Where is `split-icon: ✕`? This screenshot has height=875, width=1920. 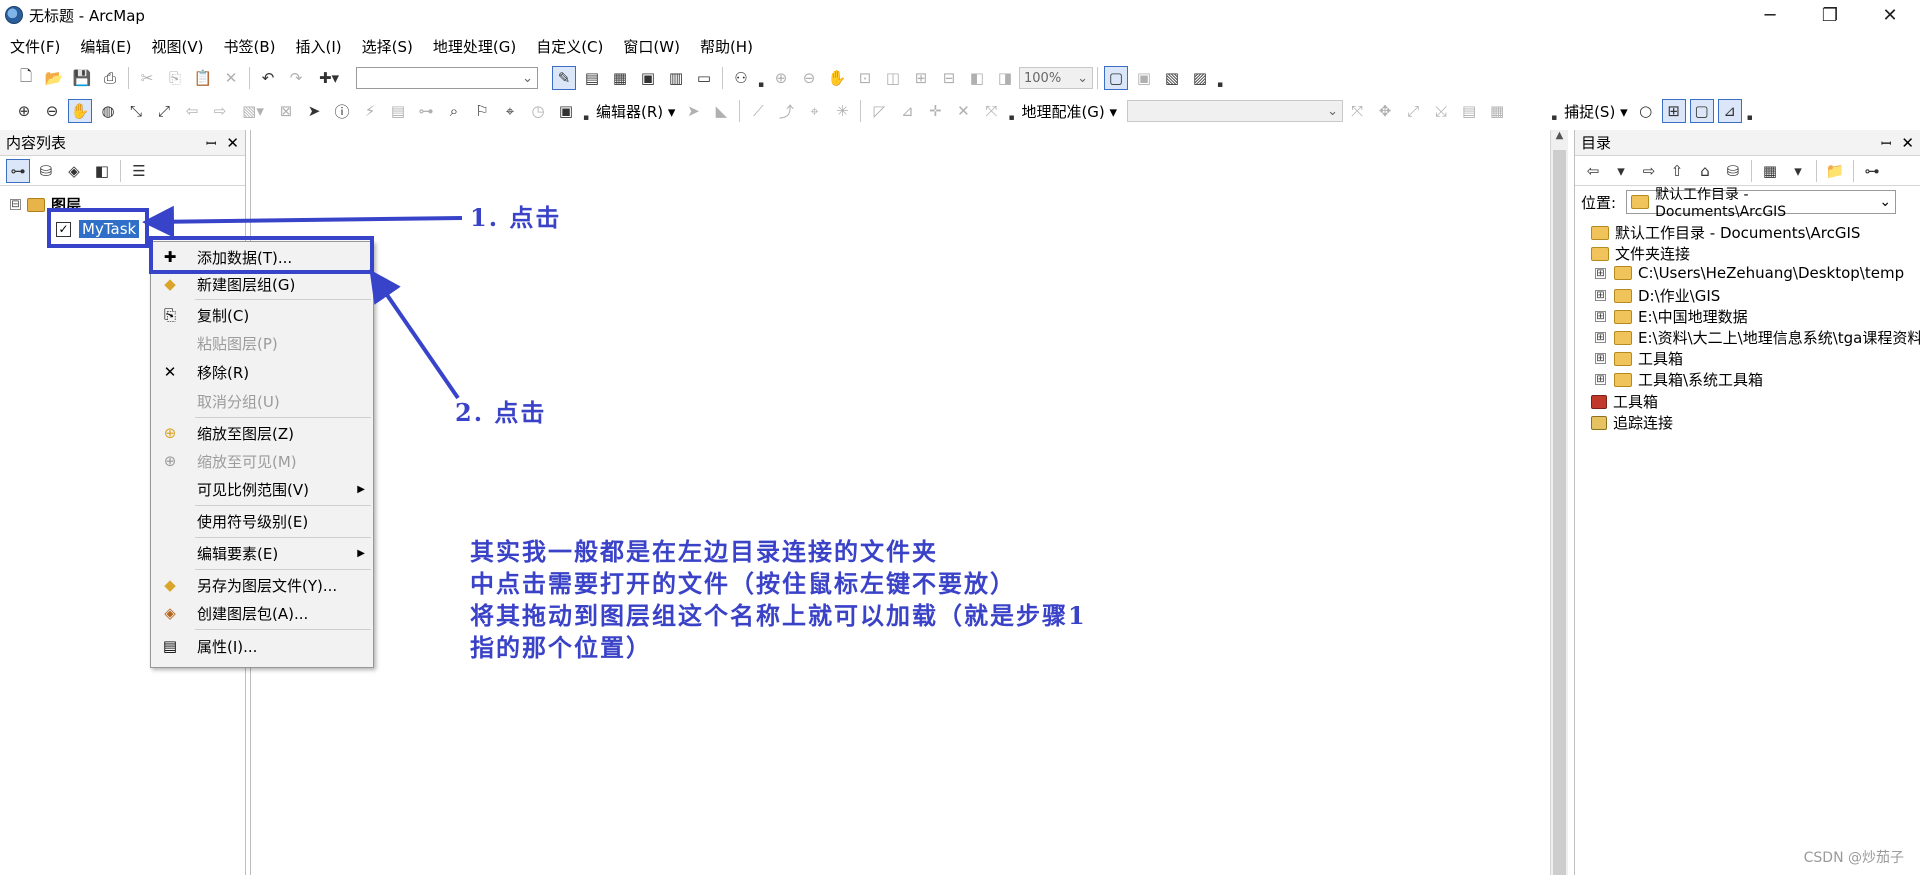
split-icon: ✕ is located at coordinates (963, 111).